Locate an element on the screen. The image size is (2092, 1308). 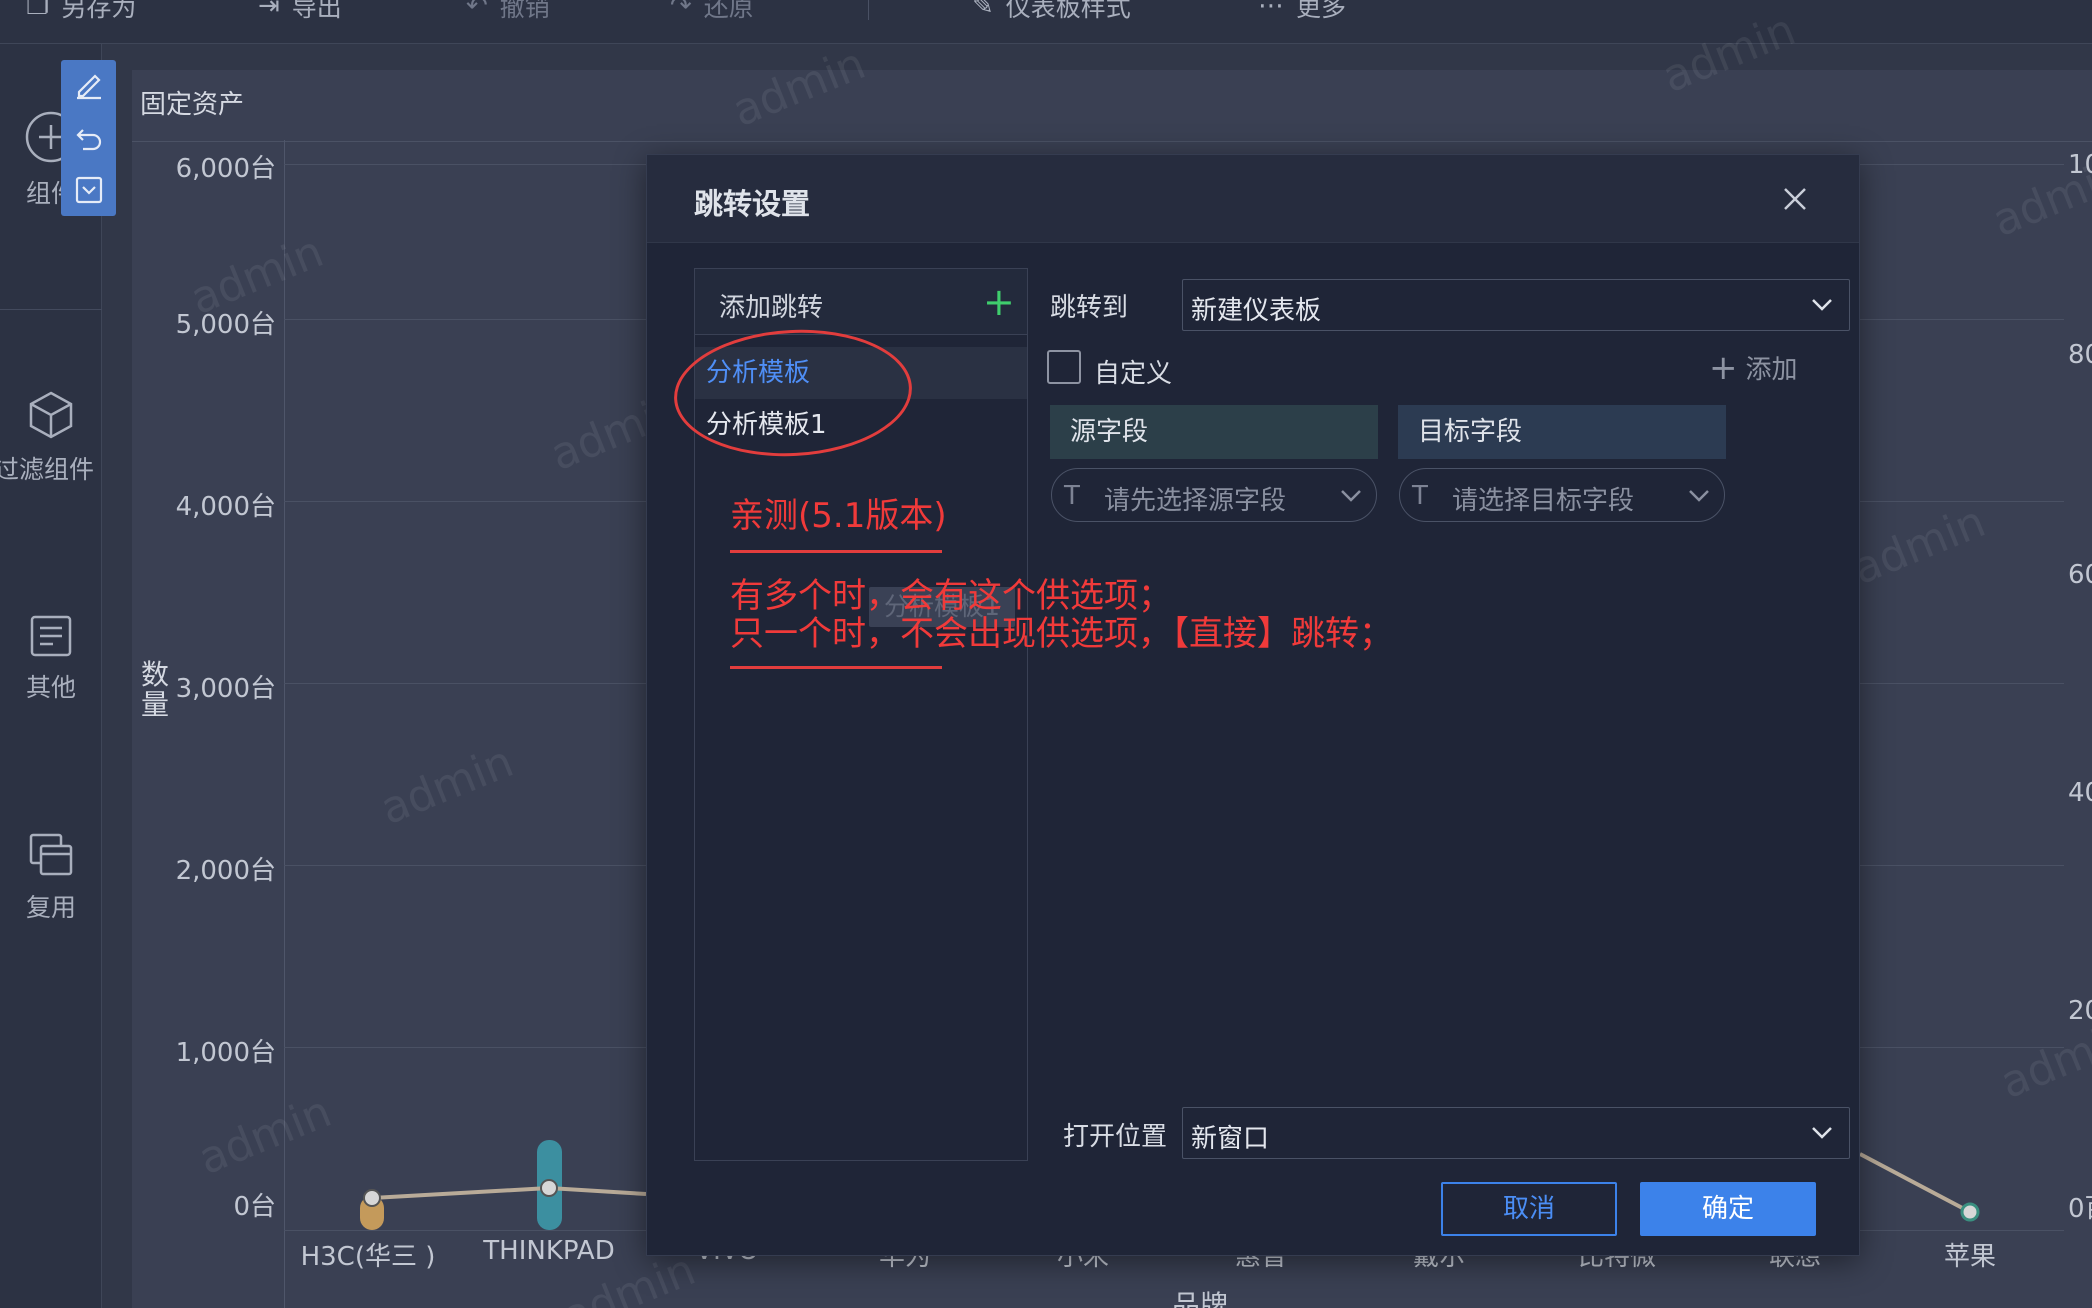
more-dots-icon: ⋯ is located at coordinates (1271, 10).